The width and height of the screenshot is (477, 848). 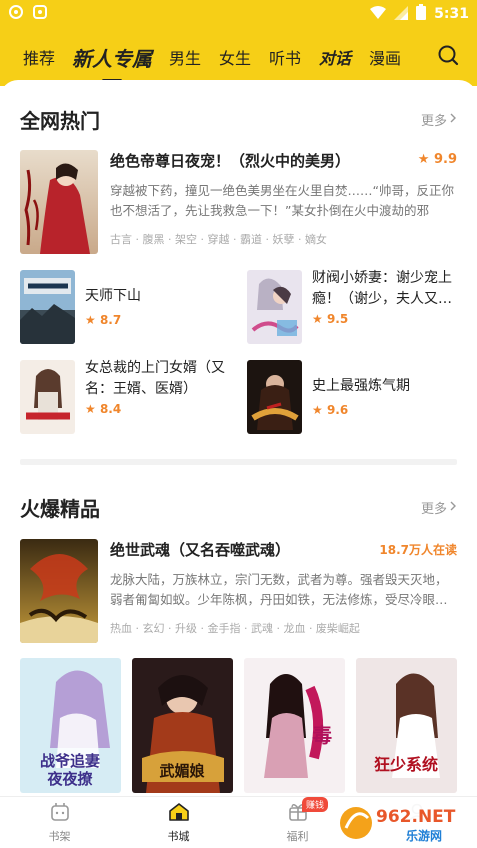 What do you see at coordinates (110, 409) in the screenshot?
I see `score-value: 8.4` at bounding box center [110, 409].